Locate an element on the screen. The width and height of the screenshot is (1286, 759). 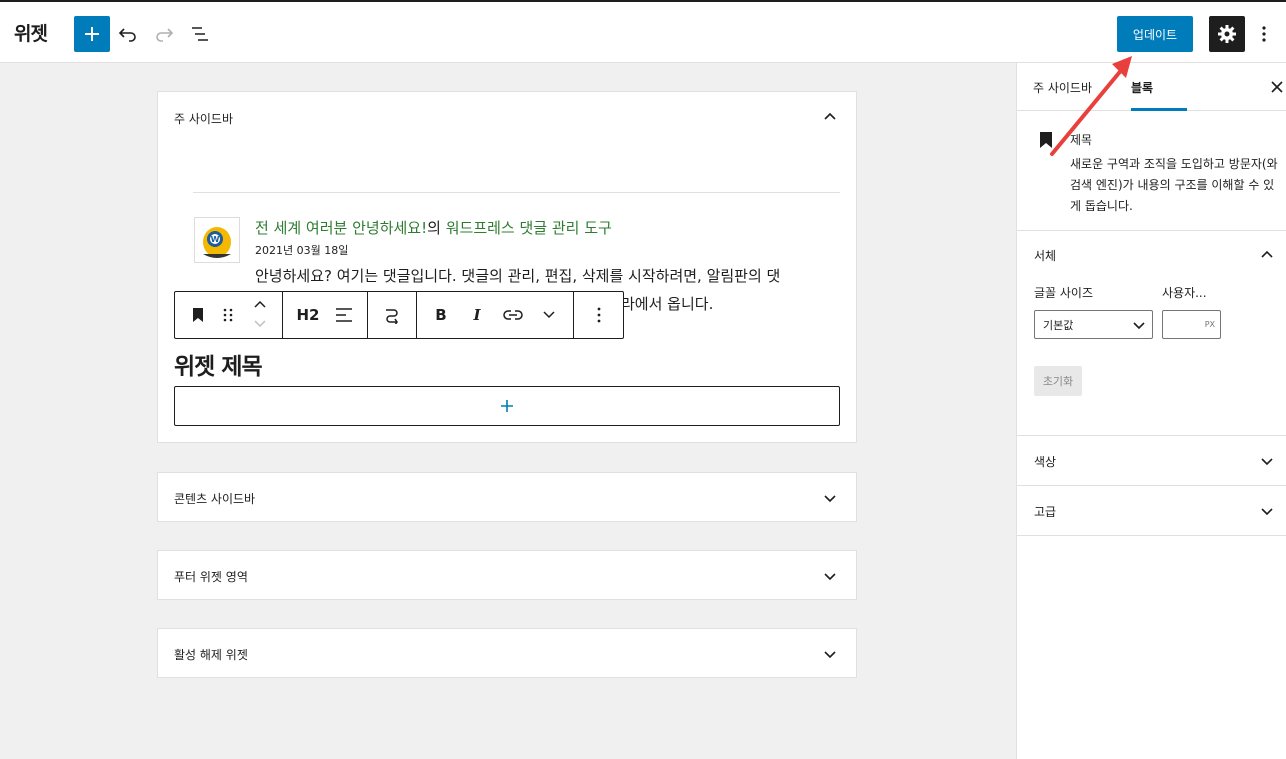
heading-level-button: H2 is located at coordinates (308, 315).